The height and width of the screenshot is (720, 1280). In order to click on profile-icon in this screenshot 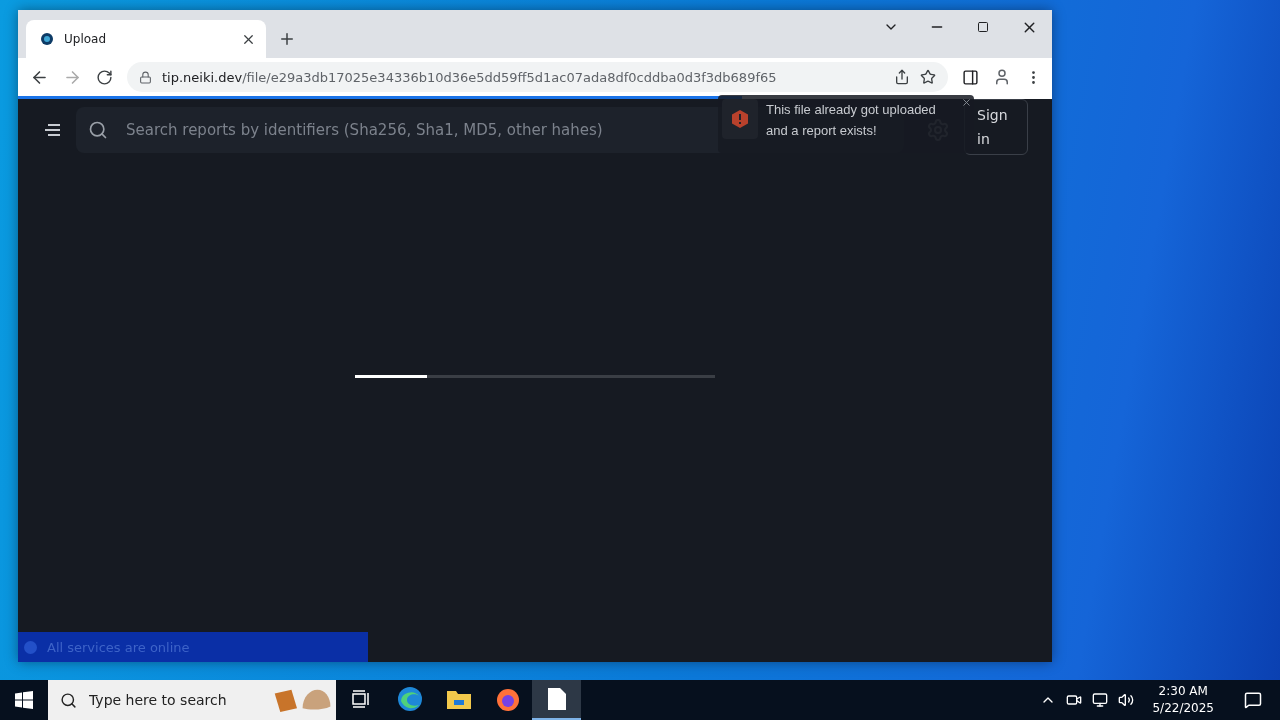, I will do `click(1002, 77)`.